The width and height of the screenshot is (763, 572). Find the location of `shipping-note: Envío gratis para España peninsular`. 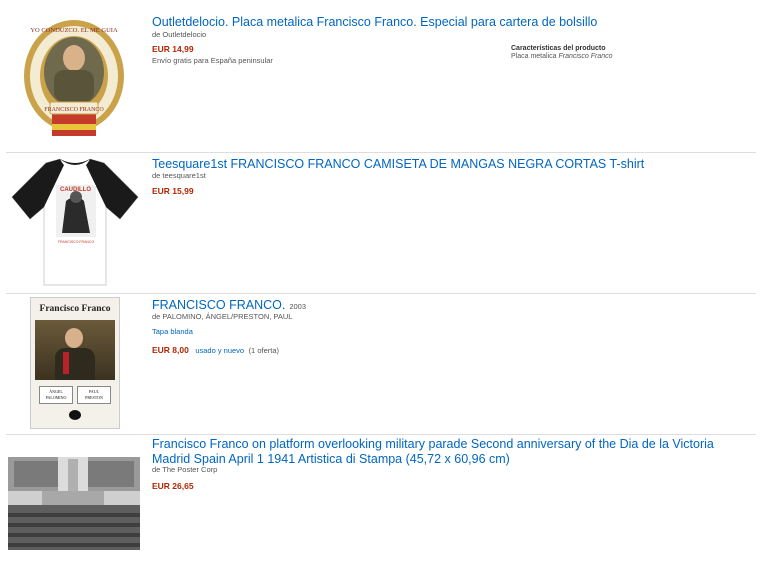

shipping-note: Envío gratis para España peninsular is located at coordinates (212, 60).